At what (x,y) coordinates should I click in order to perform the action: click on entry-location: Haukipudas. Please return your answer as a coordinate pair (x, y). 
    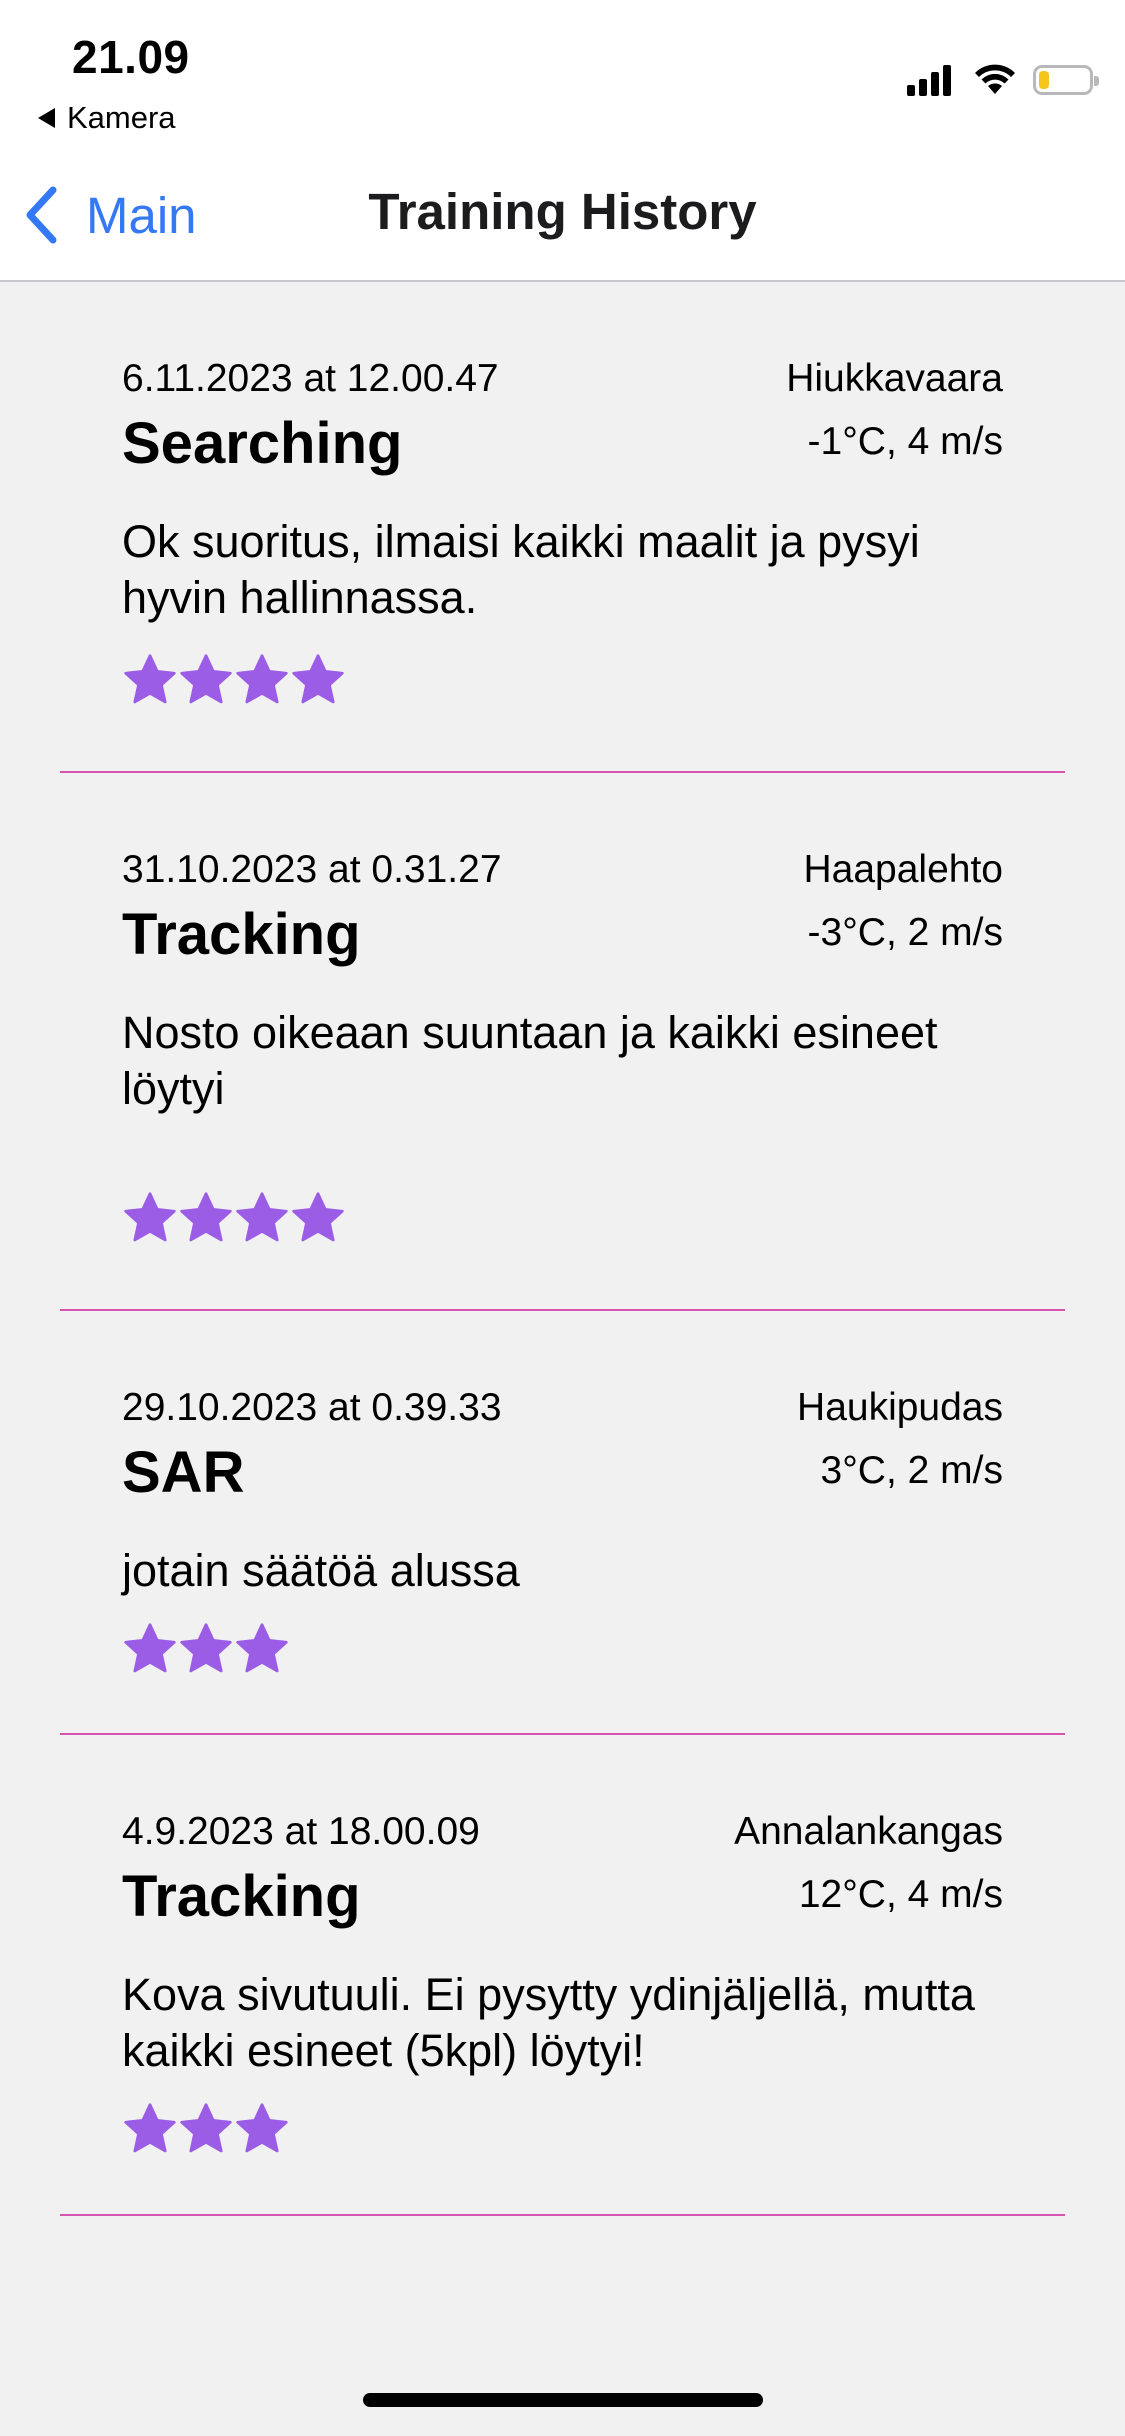
    Looking at the image, I should click on (900, 1407).